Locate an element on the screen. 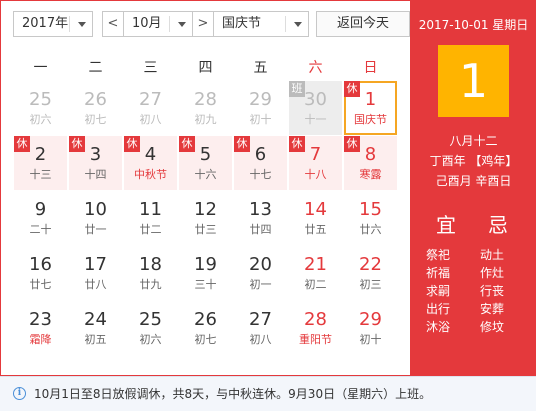 This screenshot has width=536, height=411. day-cell: 22 初三 is located at coordinates (370, 273).